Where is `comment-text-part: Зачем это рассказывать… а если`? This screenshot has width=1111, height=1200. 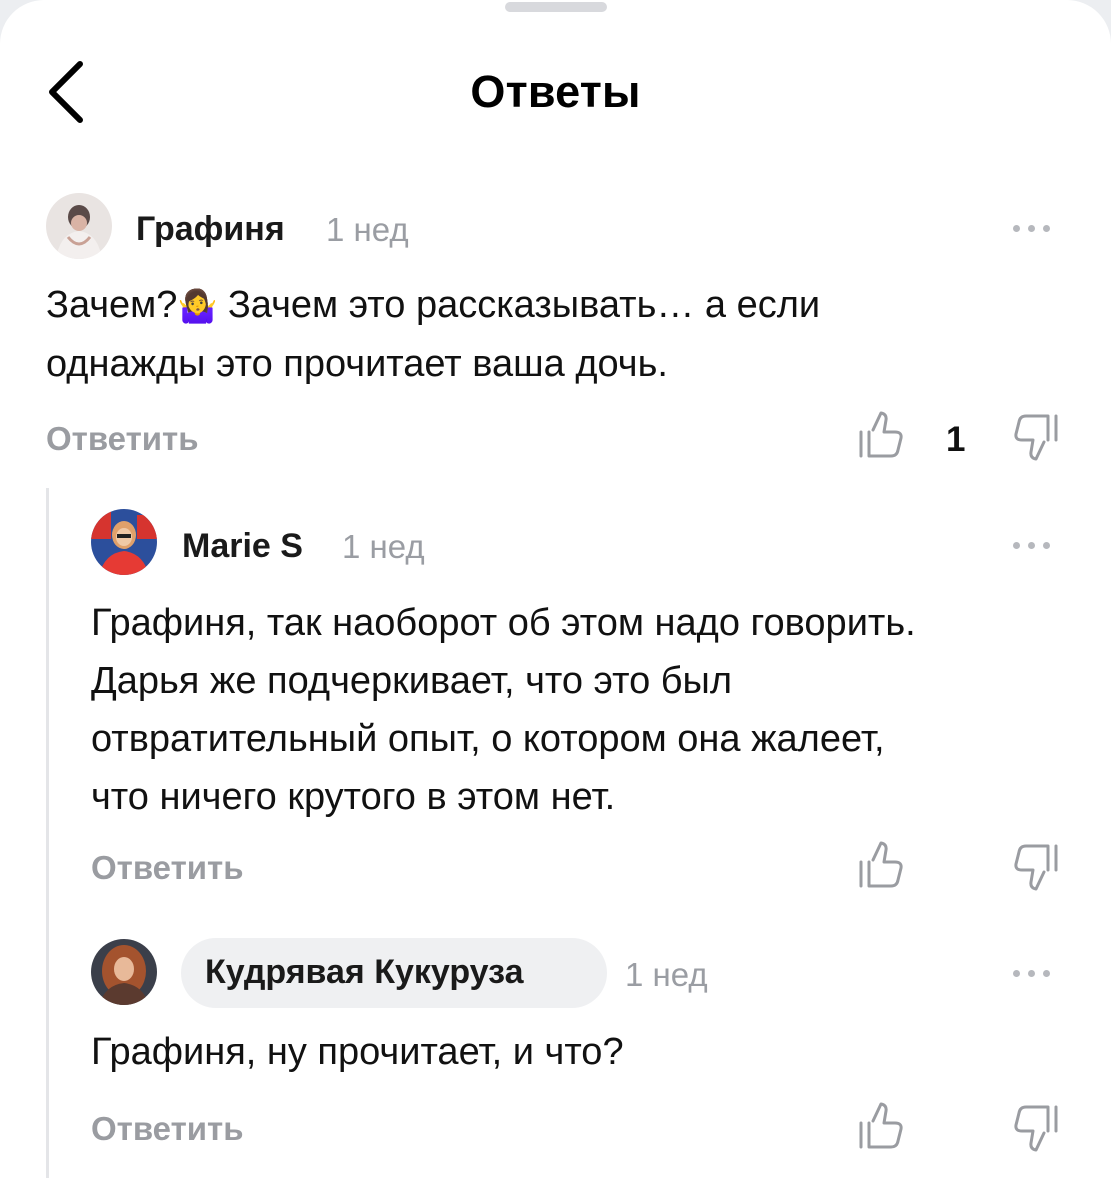 comment-text-part: Зачем это рассказывать… а если is located at coordinates (519, 305).